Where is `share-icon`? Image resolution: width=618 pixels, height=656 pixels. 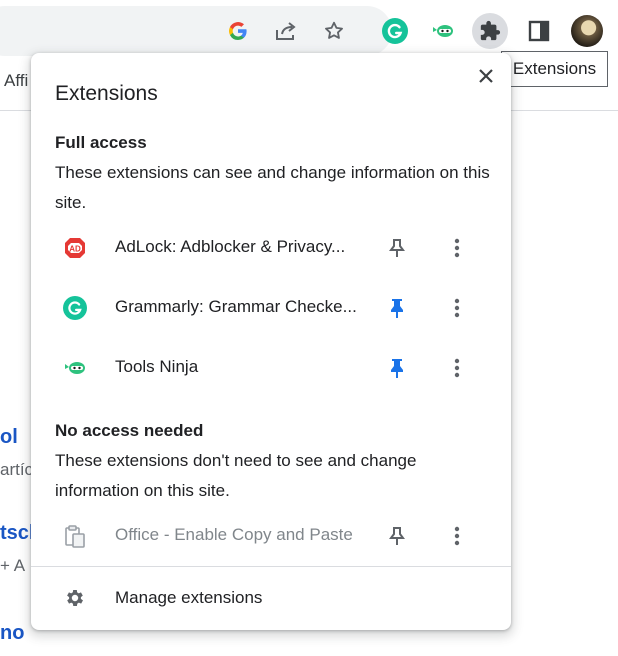 share-icon is located at coordinates (286, 31).